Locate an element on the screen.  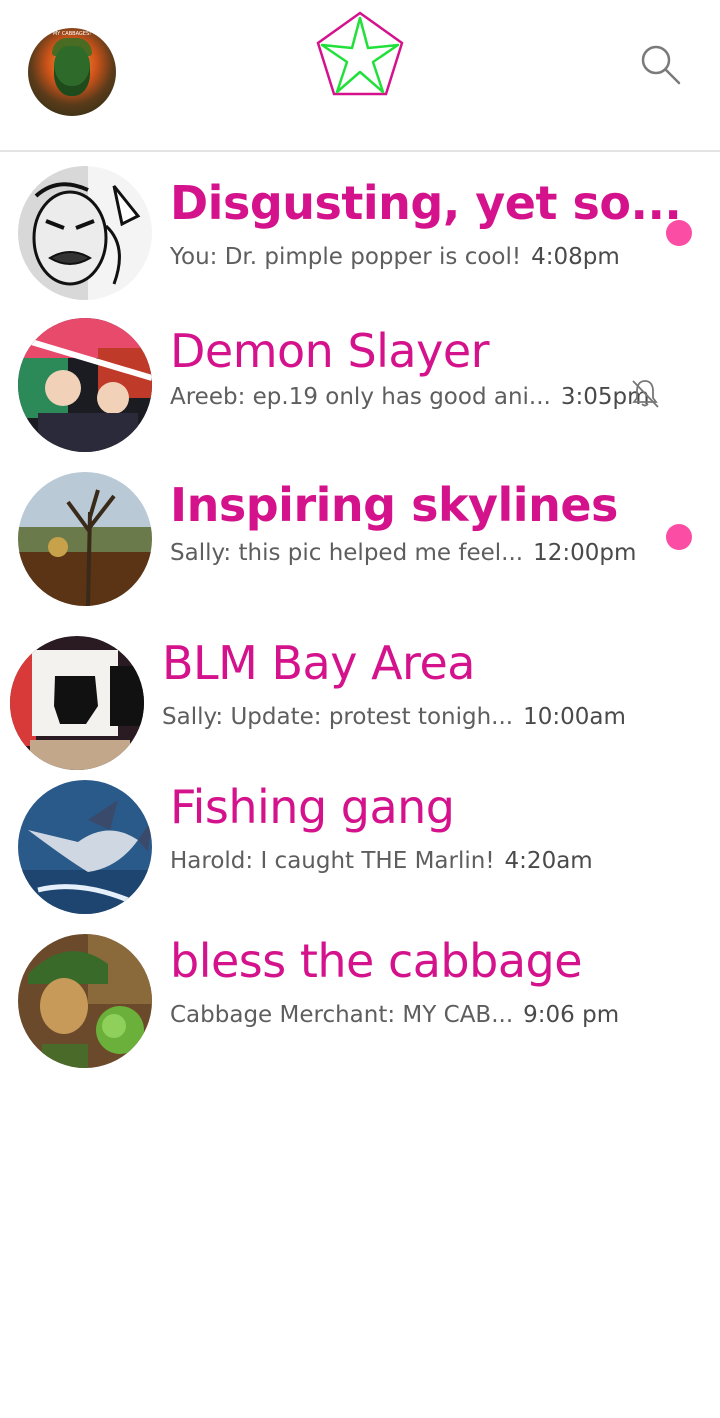
chat-title: bless the cabbage is located at coordinates (376, 961).